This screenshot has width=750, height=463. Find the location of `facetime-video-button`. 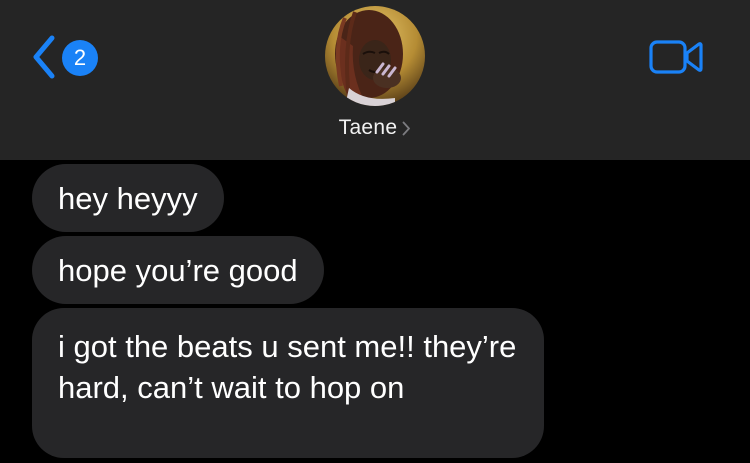

facetime-video-button is located at coordinates (676, 57).